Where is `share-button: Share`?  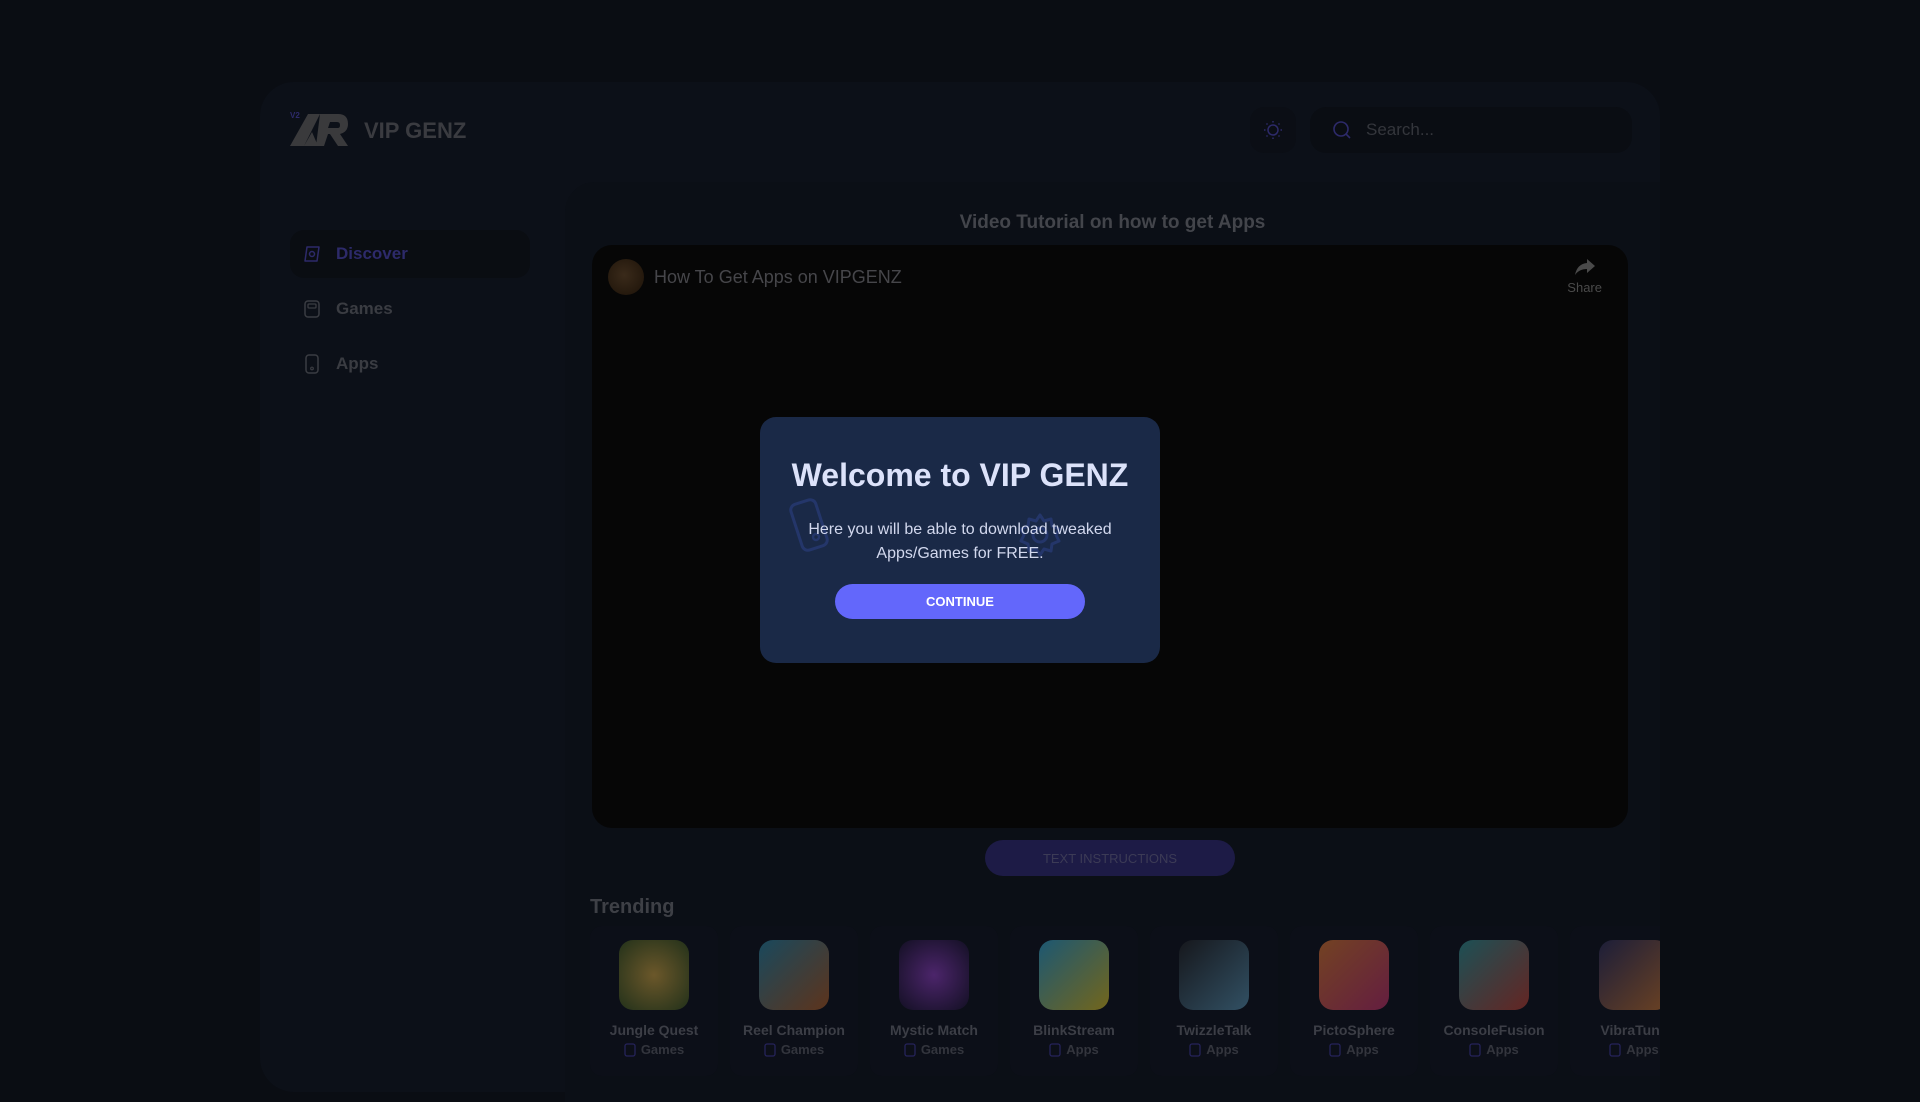 share-button: Share is located at coordinates (1584, 276).